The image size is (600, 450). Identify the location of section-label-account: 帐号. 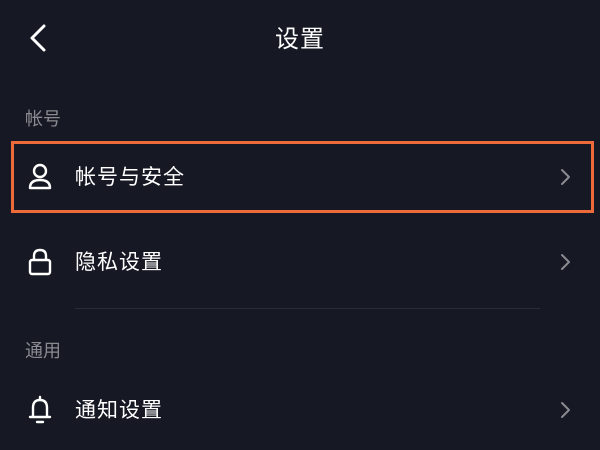
(43, 119).